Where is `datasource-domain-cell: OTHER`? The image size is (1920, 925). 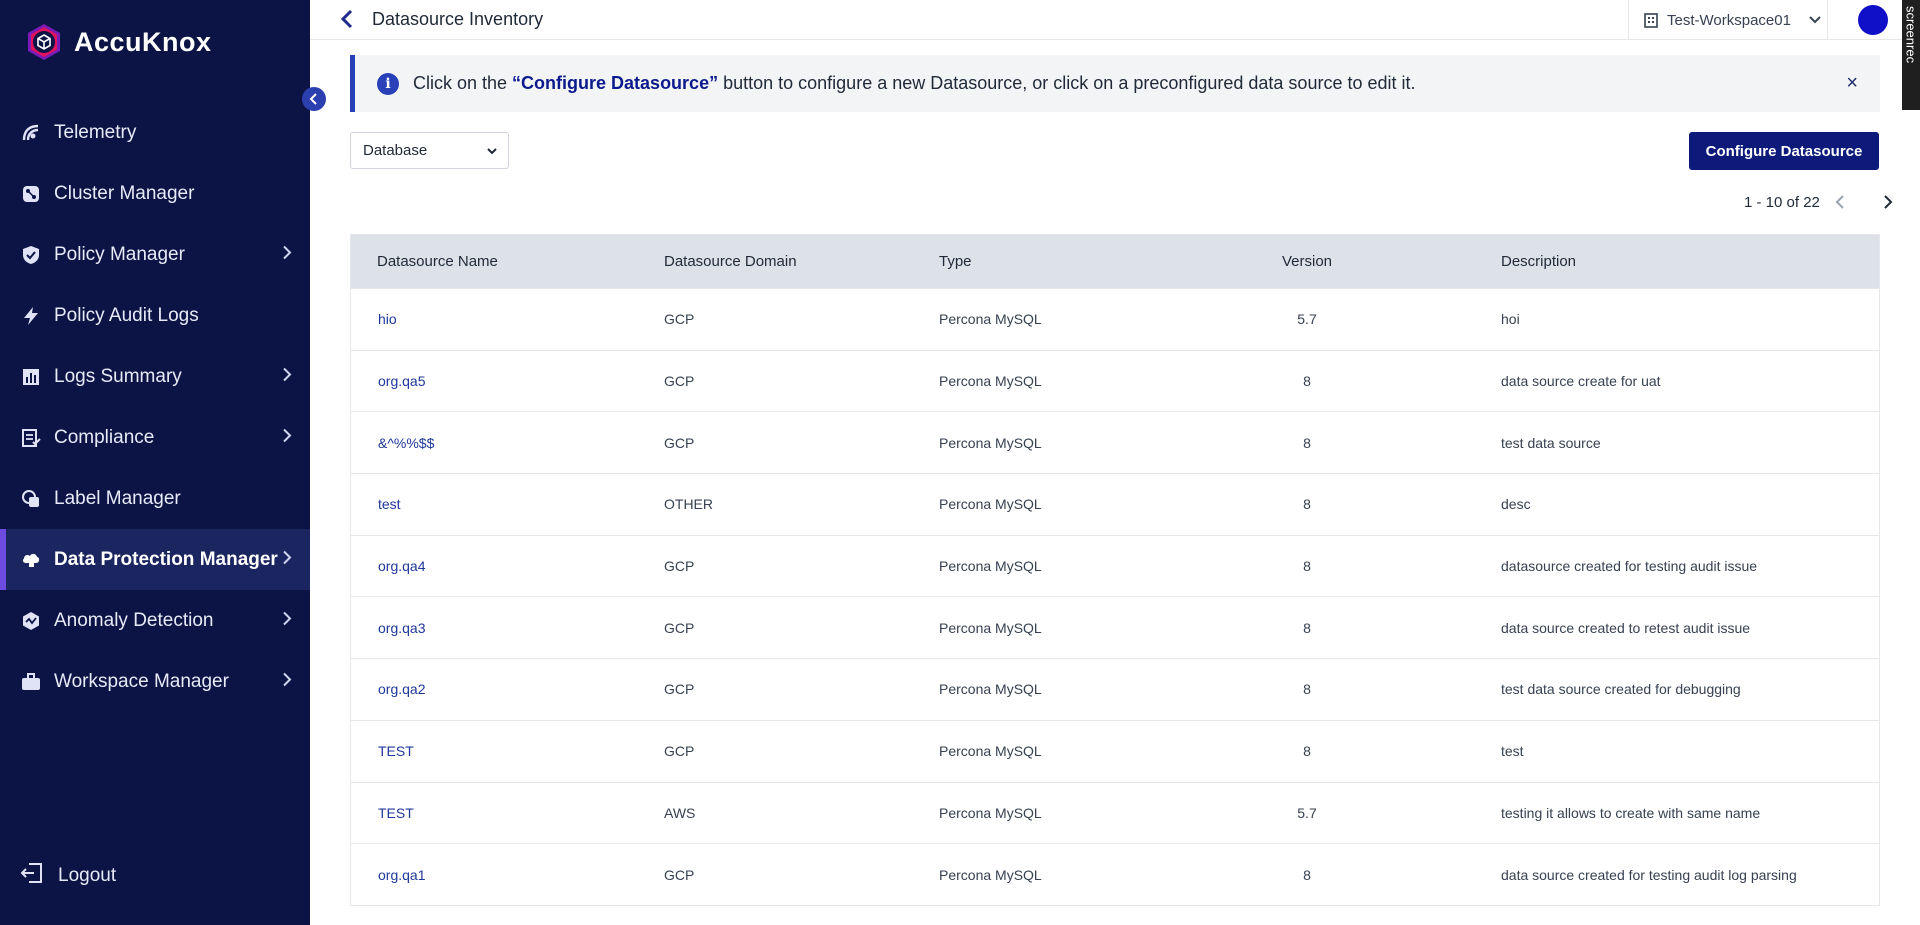 datasource-domain-cell: OTHER is located at coordinates (688, 504).